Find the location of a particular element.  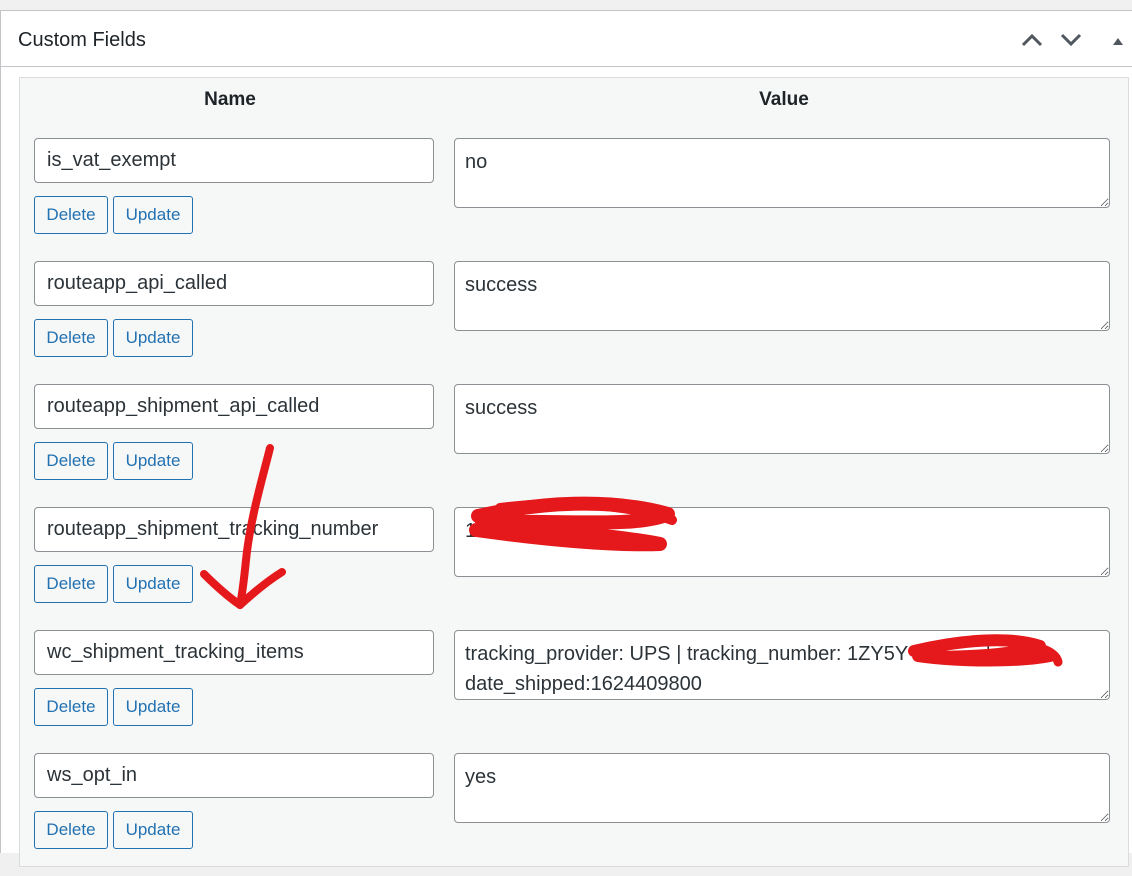

caret-up-icon is located at coordinates (1118, 41).